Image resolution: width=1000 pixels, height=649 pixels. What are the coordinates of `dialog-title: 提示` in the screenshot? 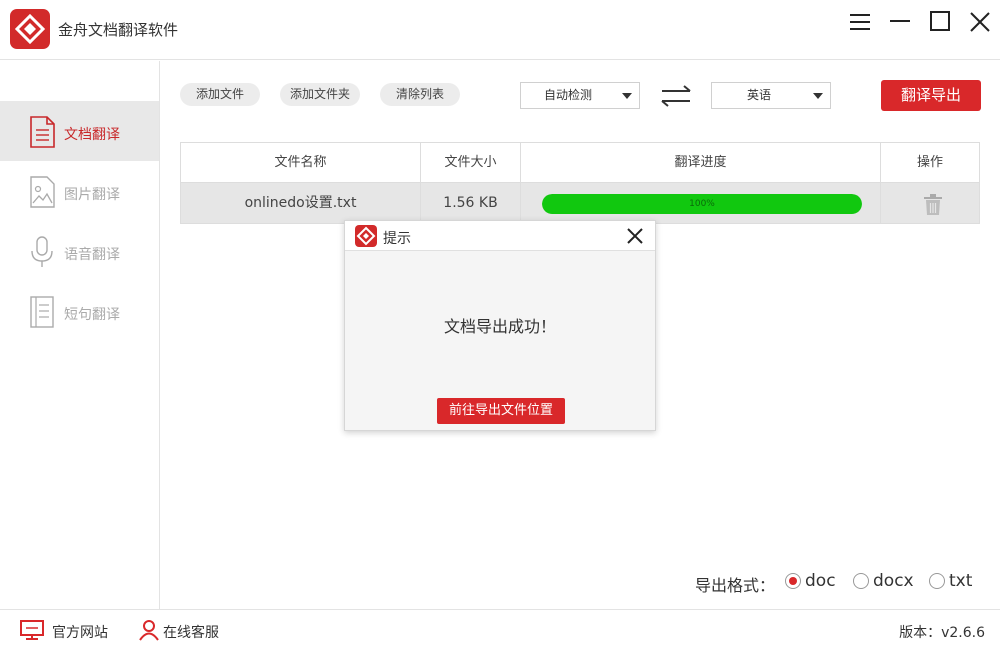 It's located at (397, 239).